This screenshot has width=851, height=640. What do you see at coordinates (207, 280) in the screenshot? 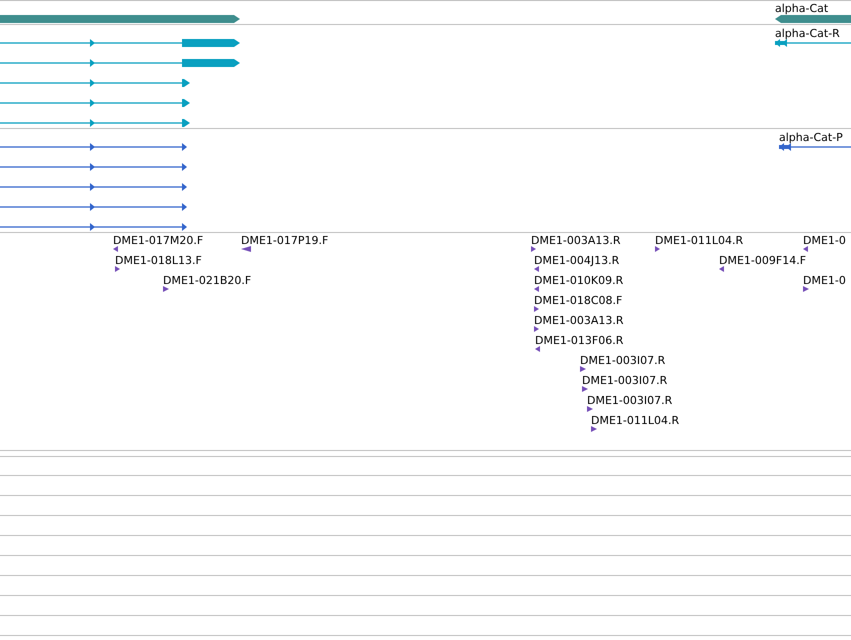
I see `feature-label: DME1-021B20.F` at bounding box center [207, 280].